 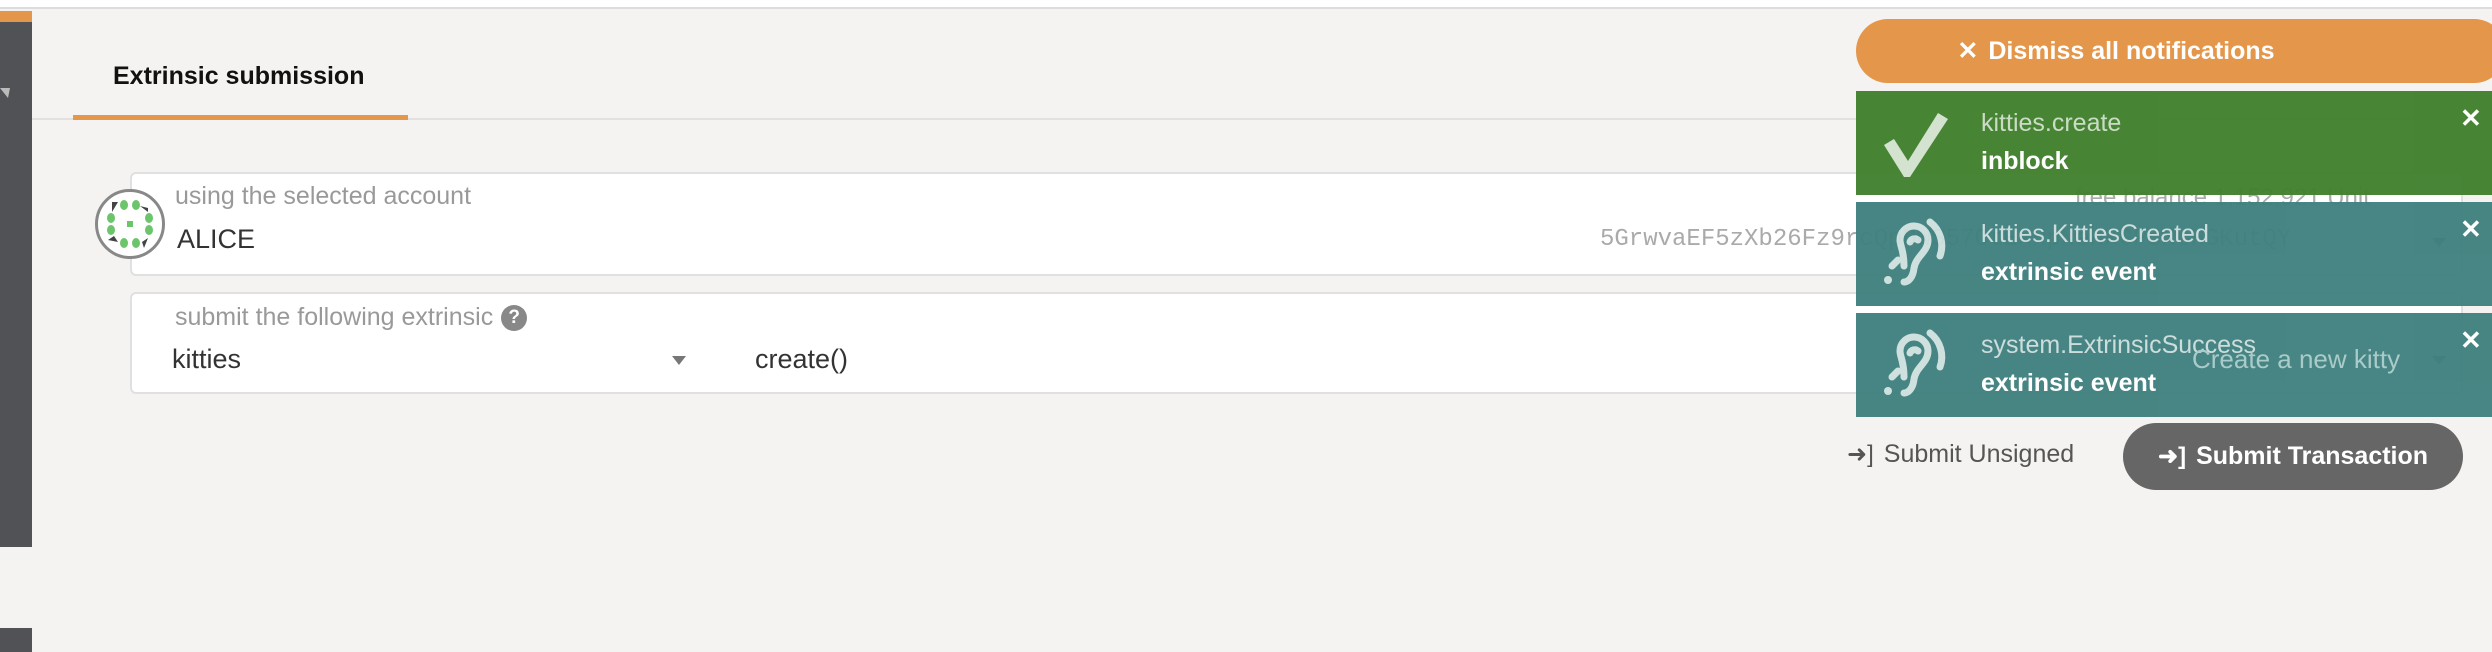 What do you see at coordinates (16, 284) in the screenshot?
I see `sidebar` at bounding box center [16, 284].